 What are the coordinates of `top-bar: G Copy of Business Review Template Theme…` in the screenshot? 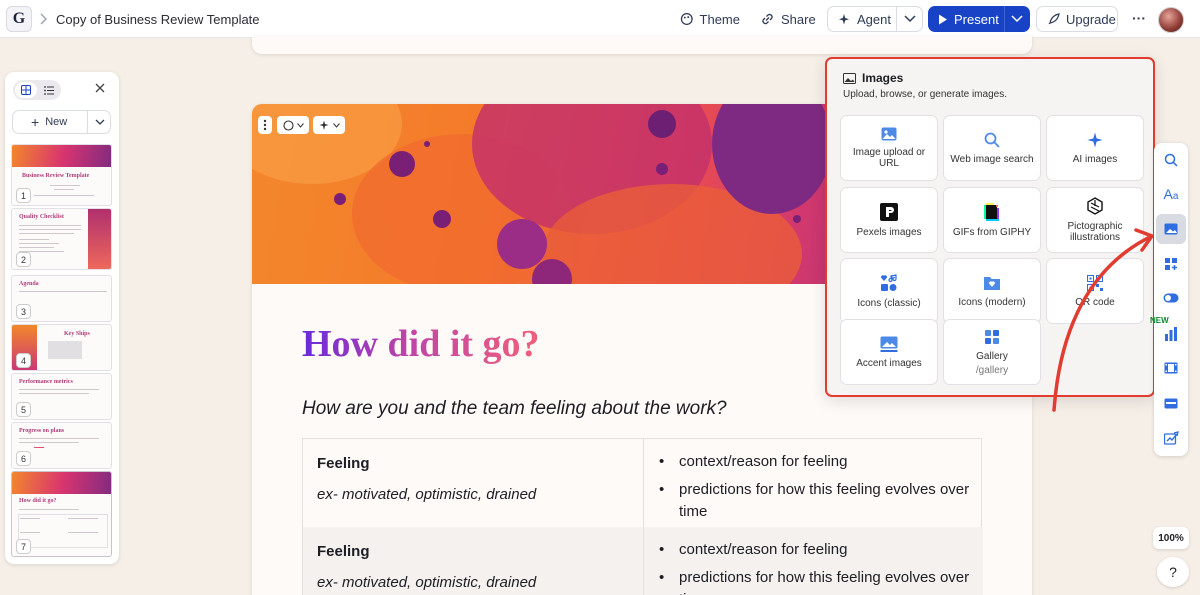 It's located at (600, 19).